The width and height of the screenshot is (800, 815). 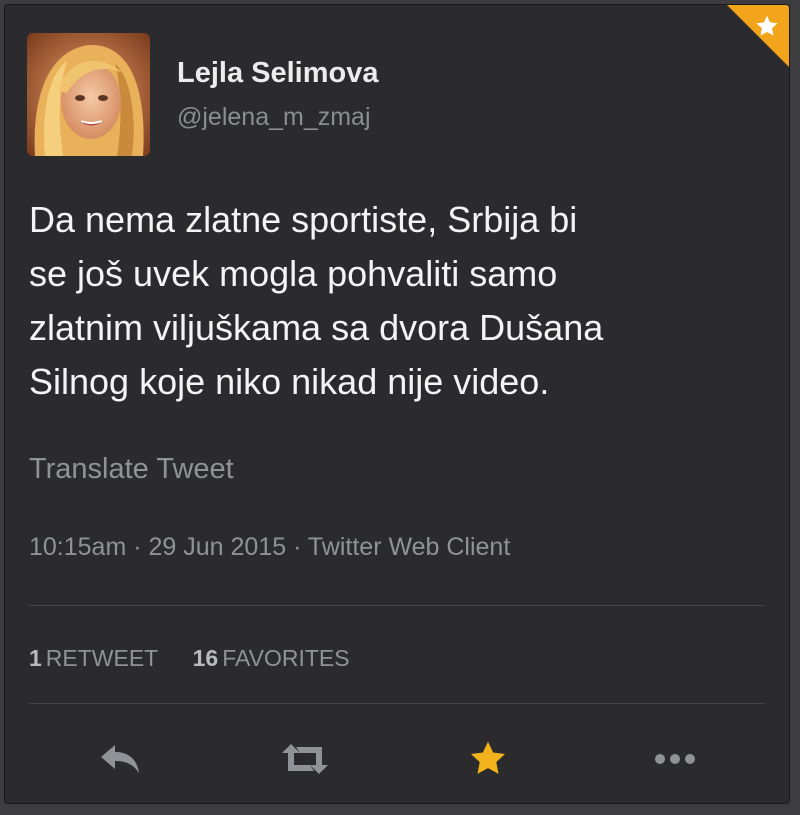 I want to click on retweet-button, so click(x=305, y=759).